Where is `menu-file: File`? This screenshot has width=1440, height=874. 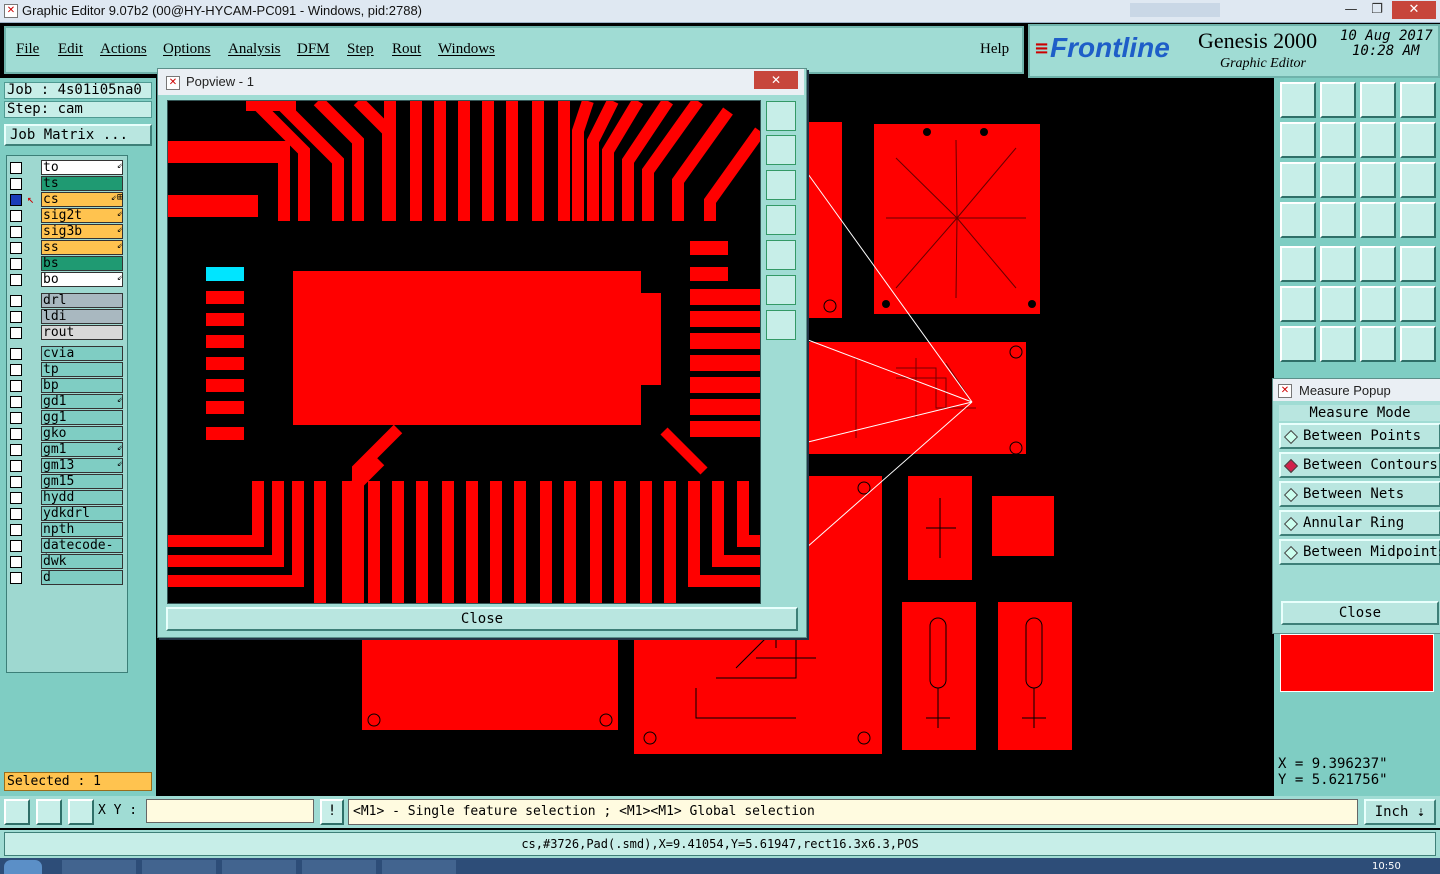 menu-file: File is located at coordinates (27, 49).